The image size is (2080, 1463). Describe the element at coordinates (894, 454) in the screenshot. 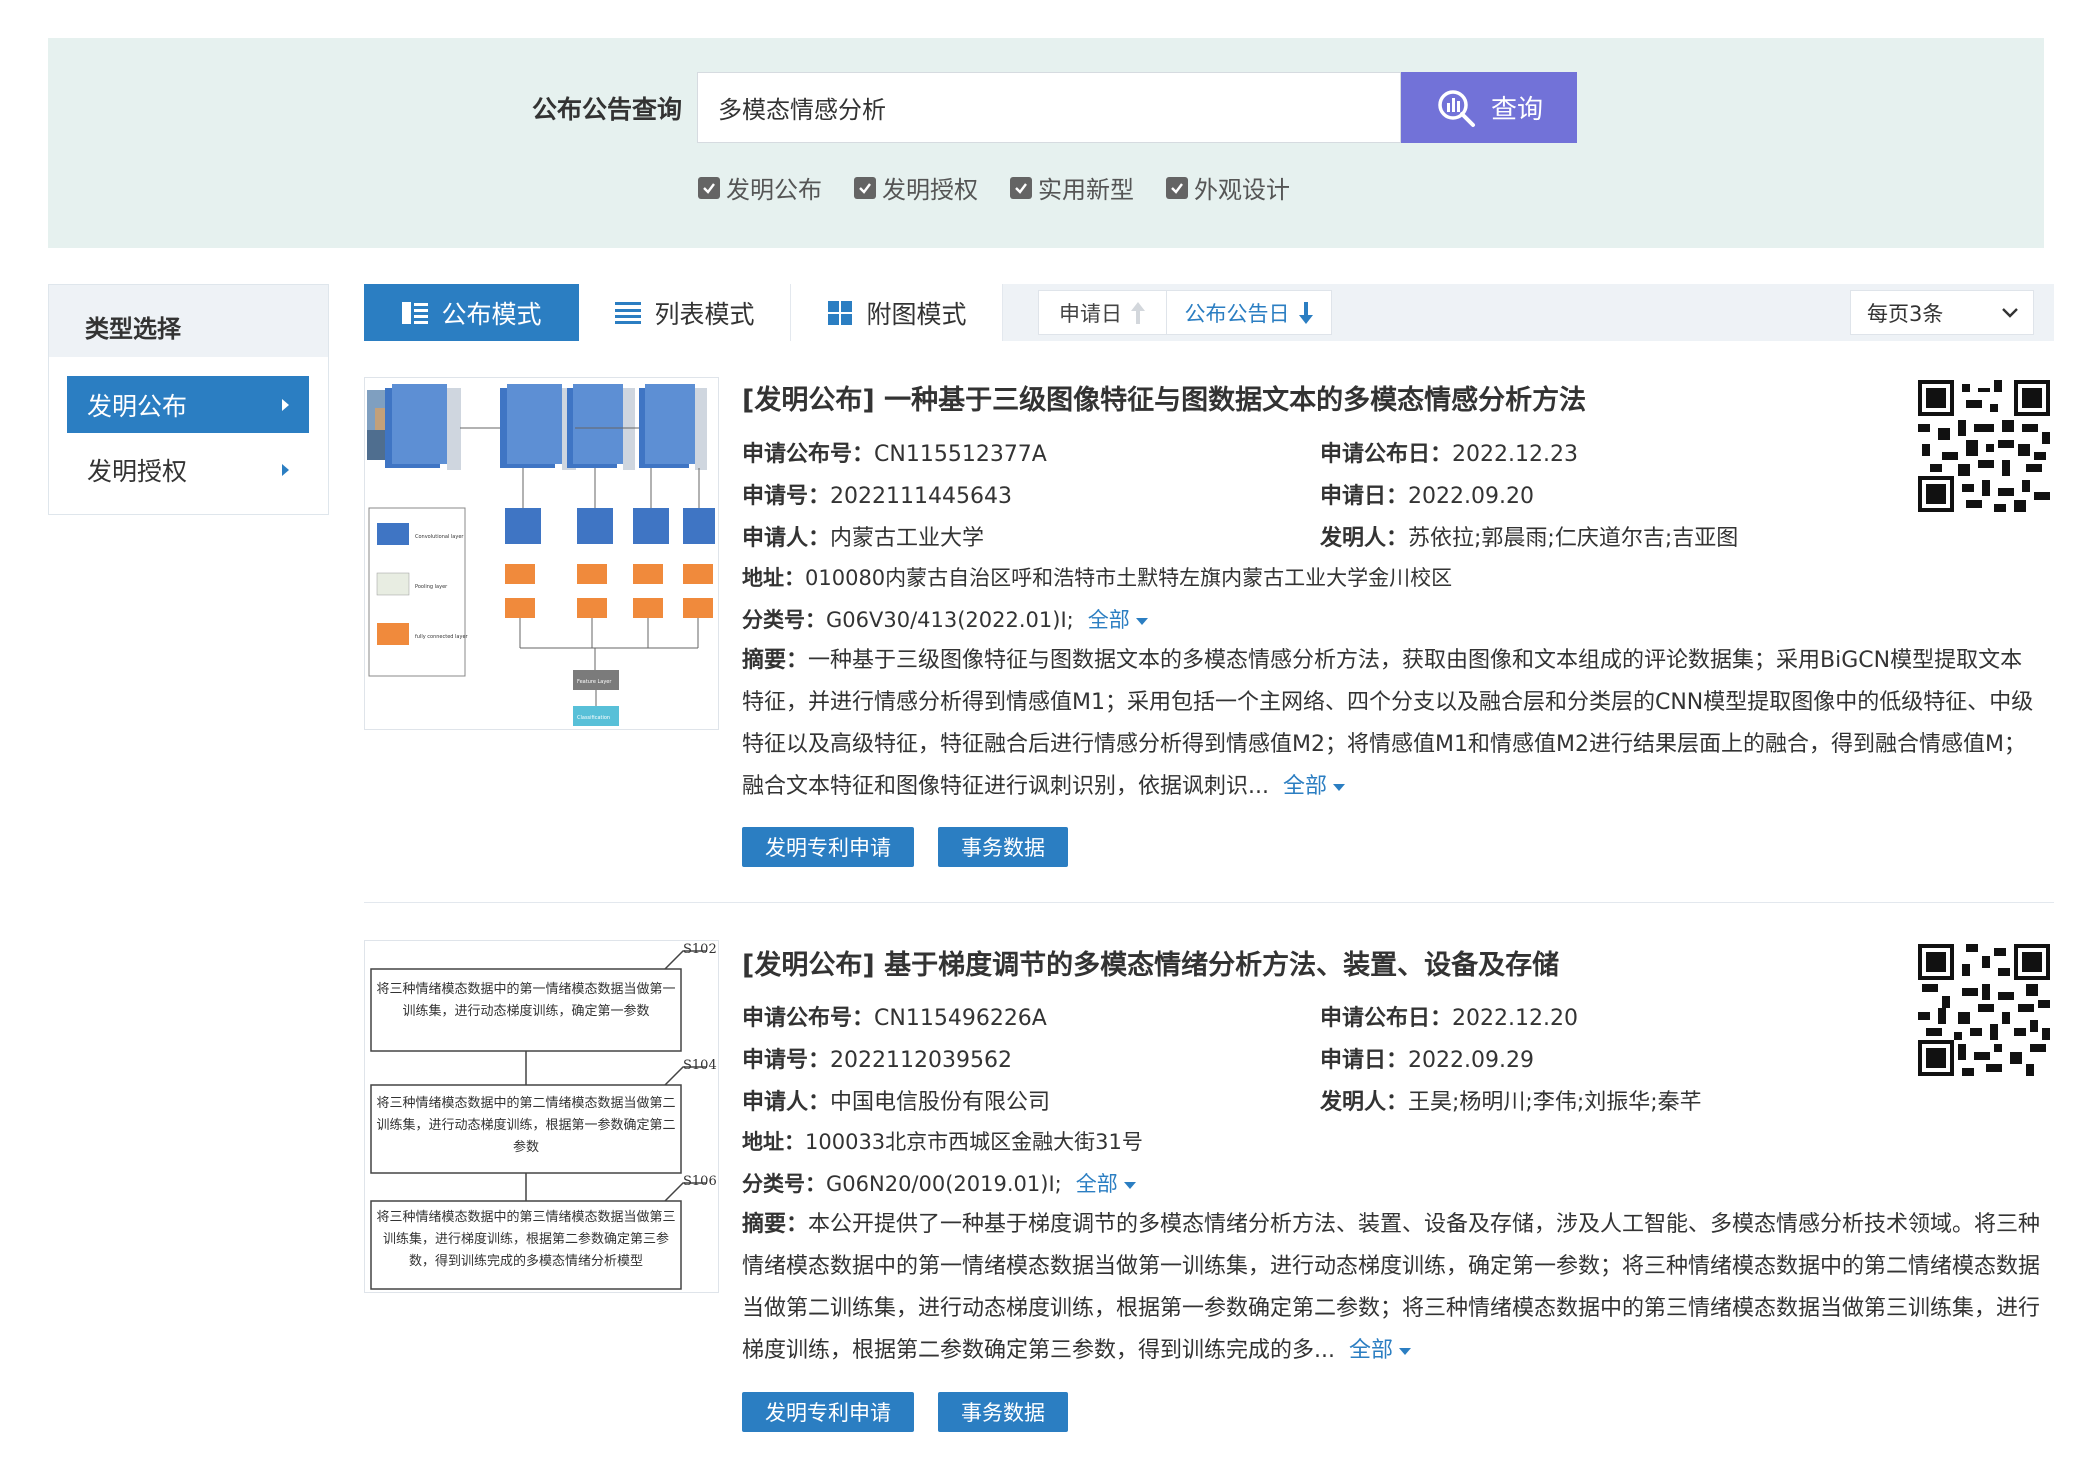

I see `result-pub-no: 申请公布号：CN115512377A` at that location.